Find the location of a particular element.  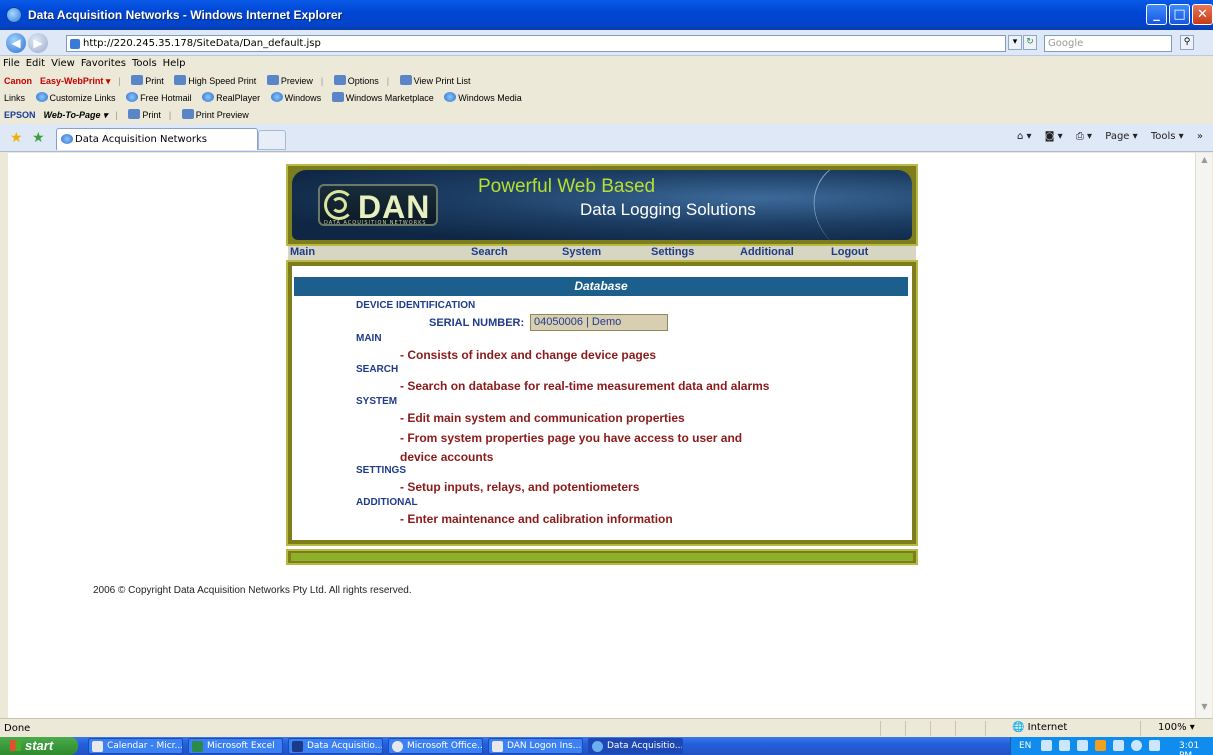

menu-tools: Tools is located at coordinates (144, 63).